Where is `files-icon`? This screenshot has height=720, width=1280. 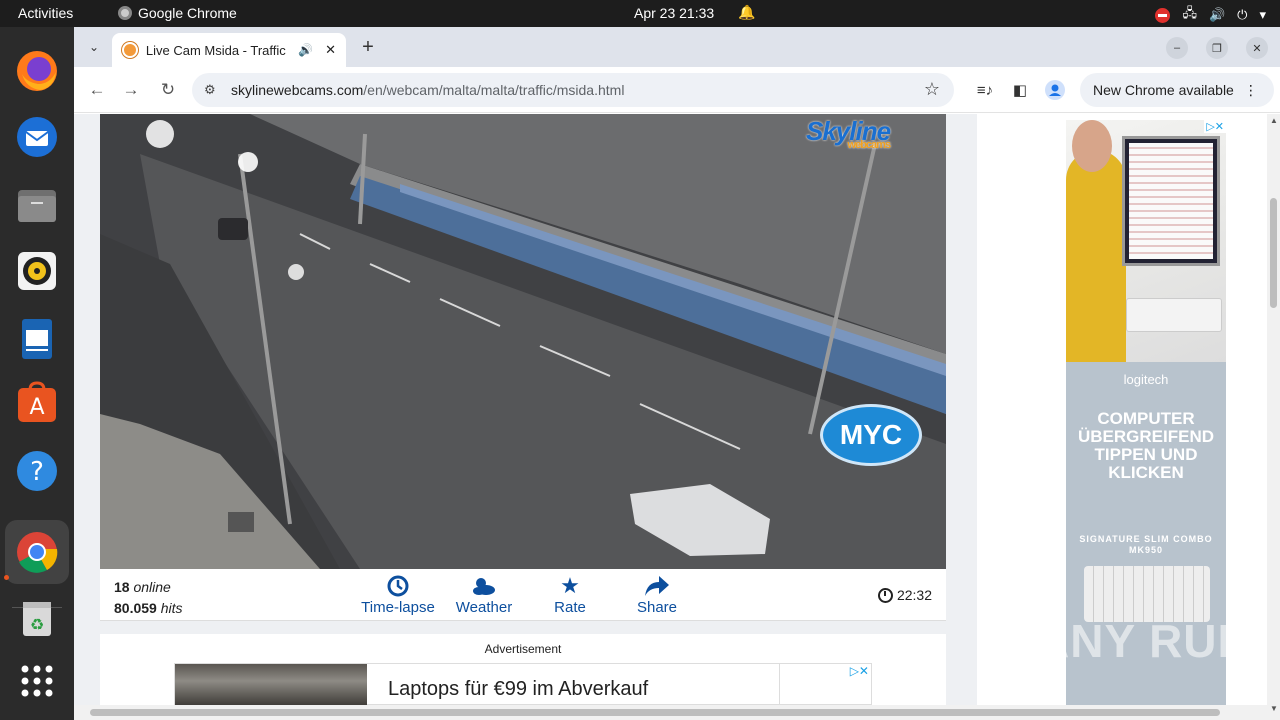
files-icon is located at coordinates (37, 205).